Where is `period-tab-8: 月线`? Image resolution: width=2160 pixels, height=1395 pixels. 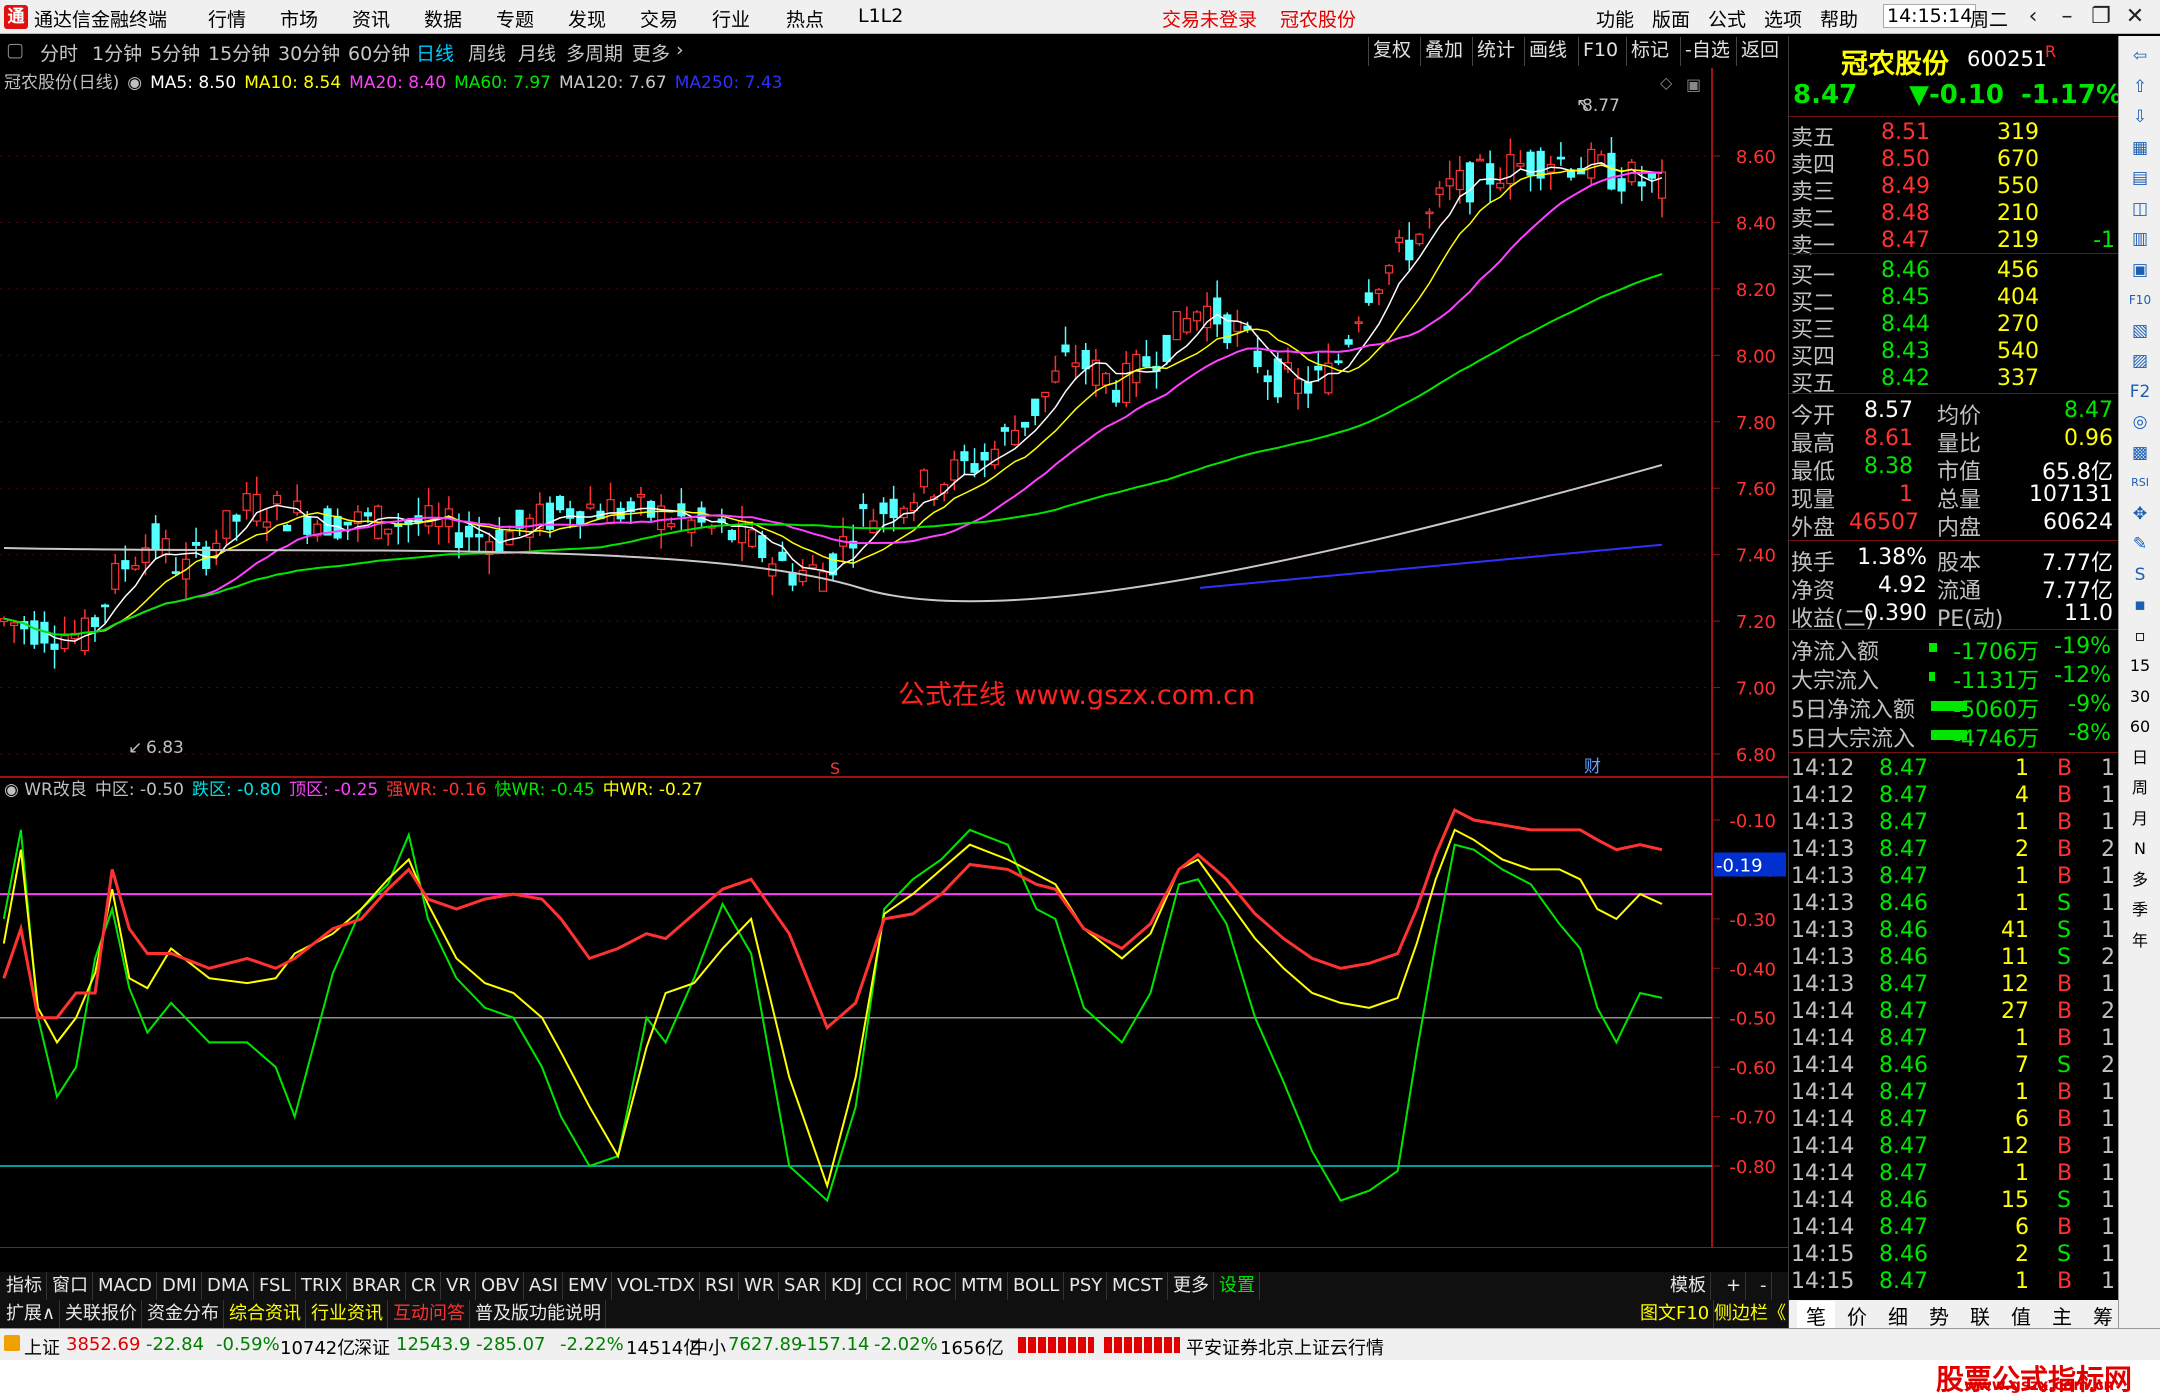
period-tab-8: 月线 is located at coordinates (537, 52).